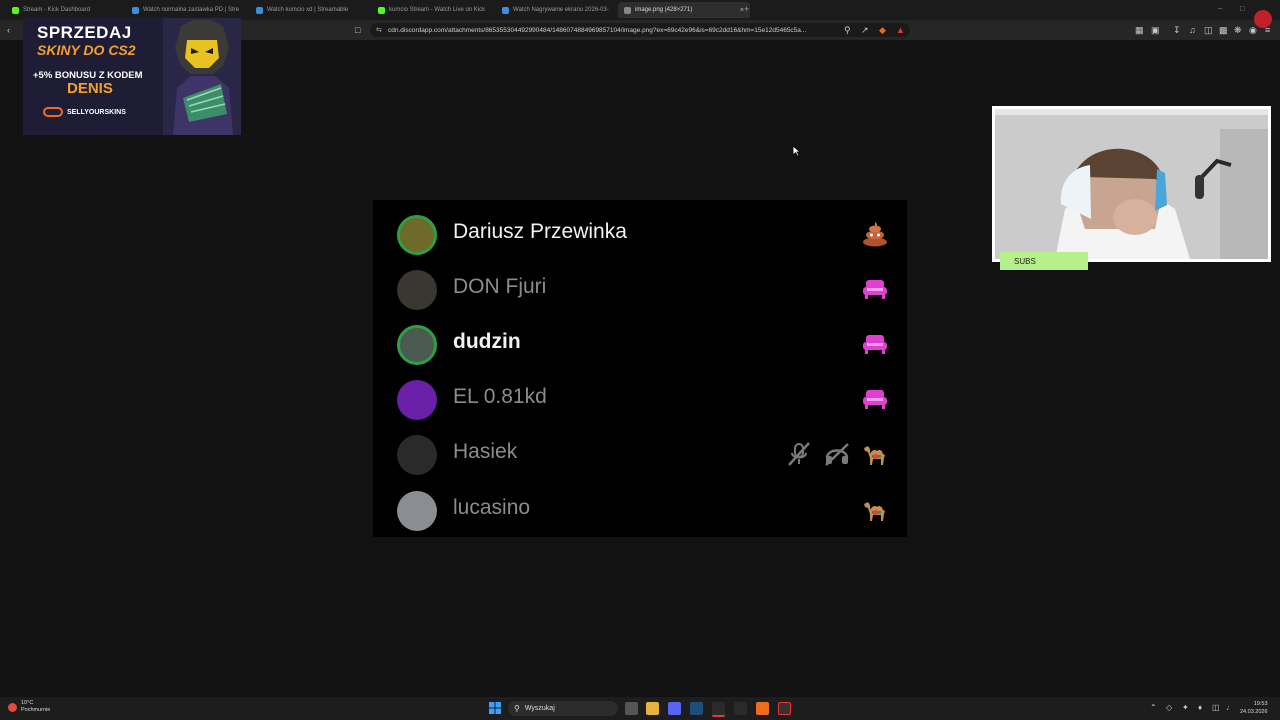  What do you see at coordinates (1192, 30) in the screenshot?
I see `media-icon: ♫` at bounding box center [1192, 30].